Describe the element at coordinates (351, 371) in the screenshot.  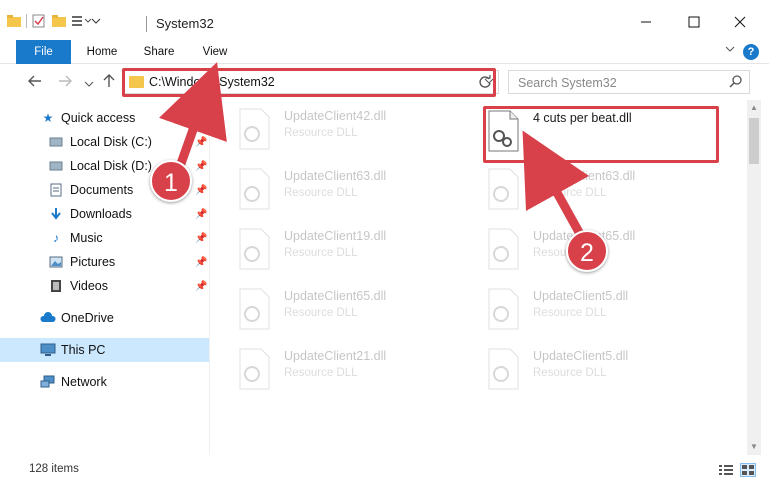
I see `file-item: UpdateClient21.dll Resource DLL` at that location.